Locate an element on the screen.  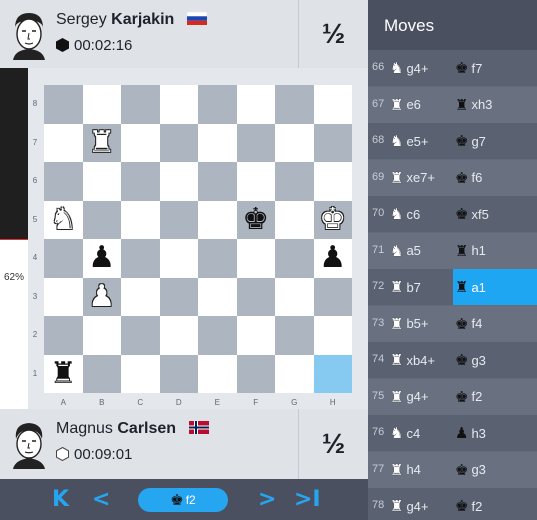
square-e4 is located at coordinates (217, 258).